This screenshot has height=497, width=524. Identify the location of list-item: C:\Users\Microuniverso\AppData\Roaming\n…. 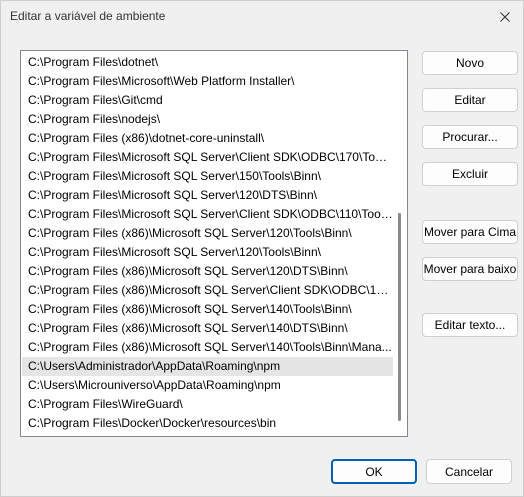
(207, 385).